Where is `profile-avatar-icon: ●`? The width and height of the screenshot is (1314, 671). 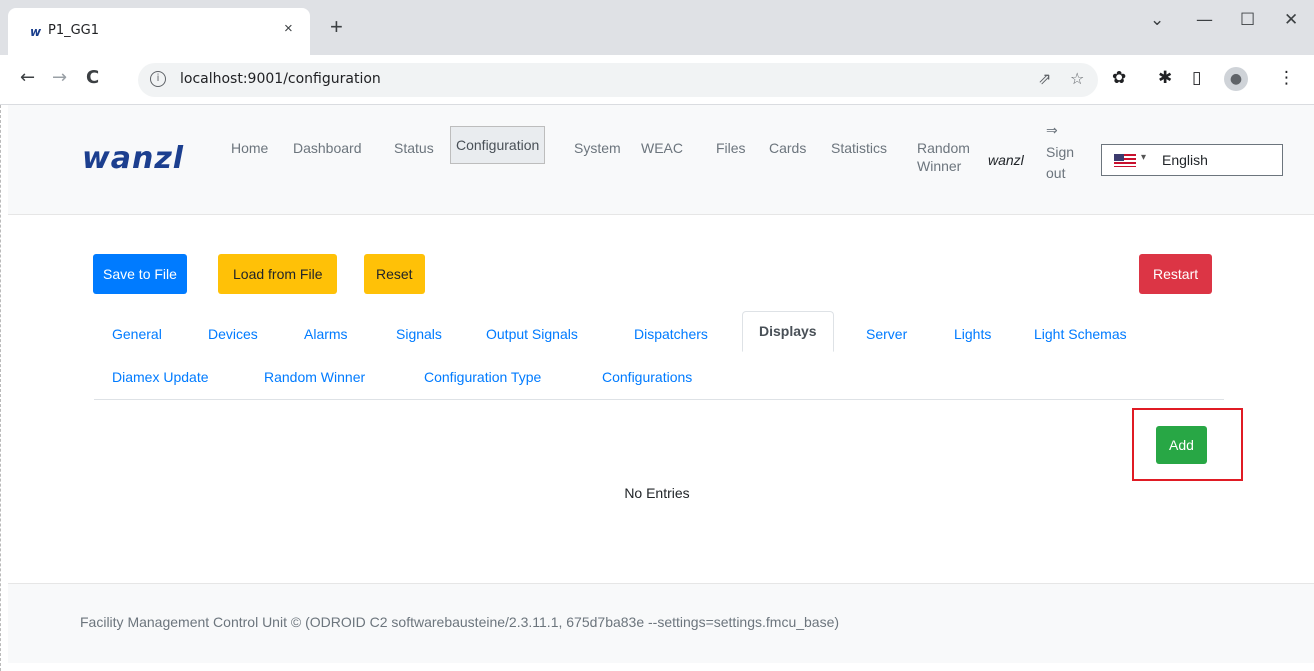 profile-avatar-icon: ● is located at coordinates (1236, 79).